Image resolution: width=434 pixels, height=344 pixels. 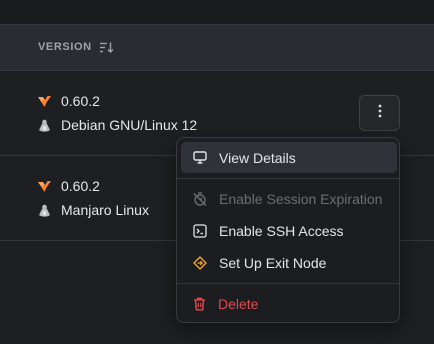 What do you see at coordinates (238, 303) in the screenshot?
I see `delete-label: Delete` at bounding box center [238, 303].